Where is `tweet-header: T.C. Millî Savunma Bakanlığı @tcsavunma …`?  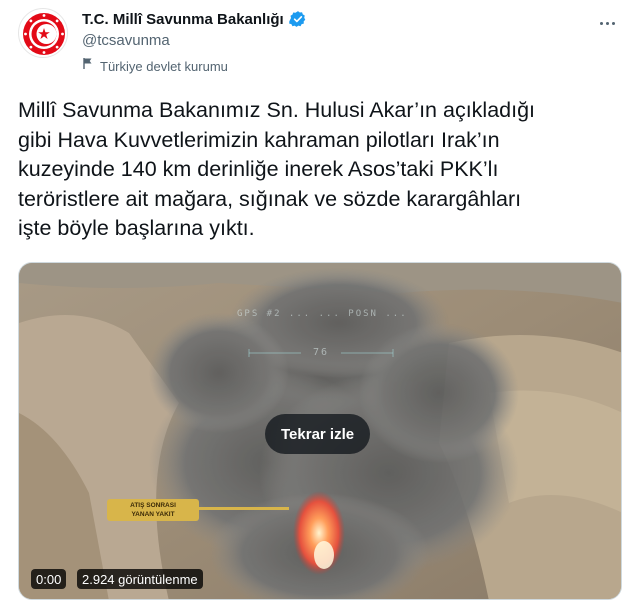
tweet-header: T.C. Millî Savunma Bakanlığı @tcsavunma … is located at coordinates (320, 43).